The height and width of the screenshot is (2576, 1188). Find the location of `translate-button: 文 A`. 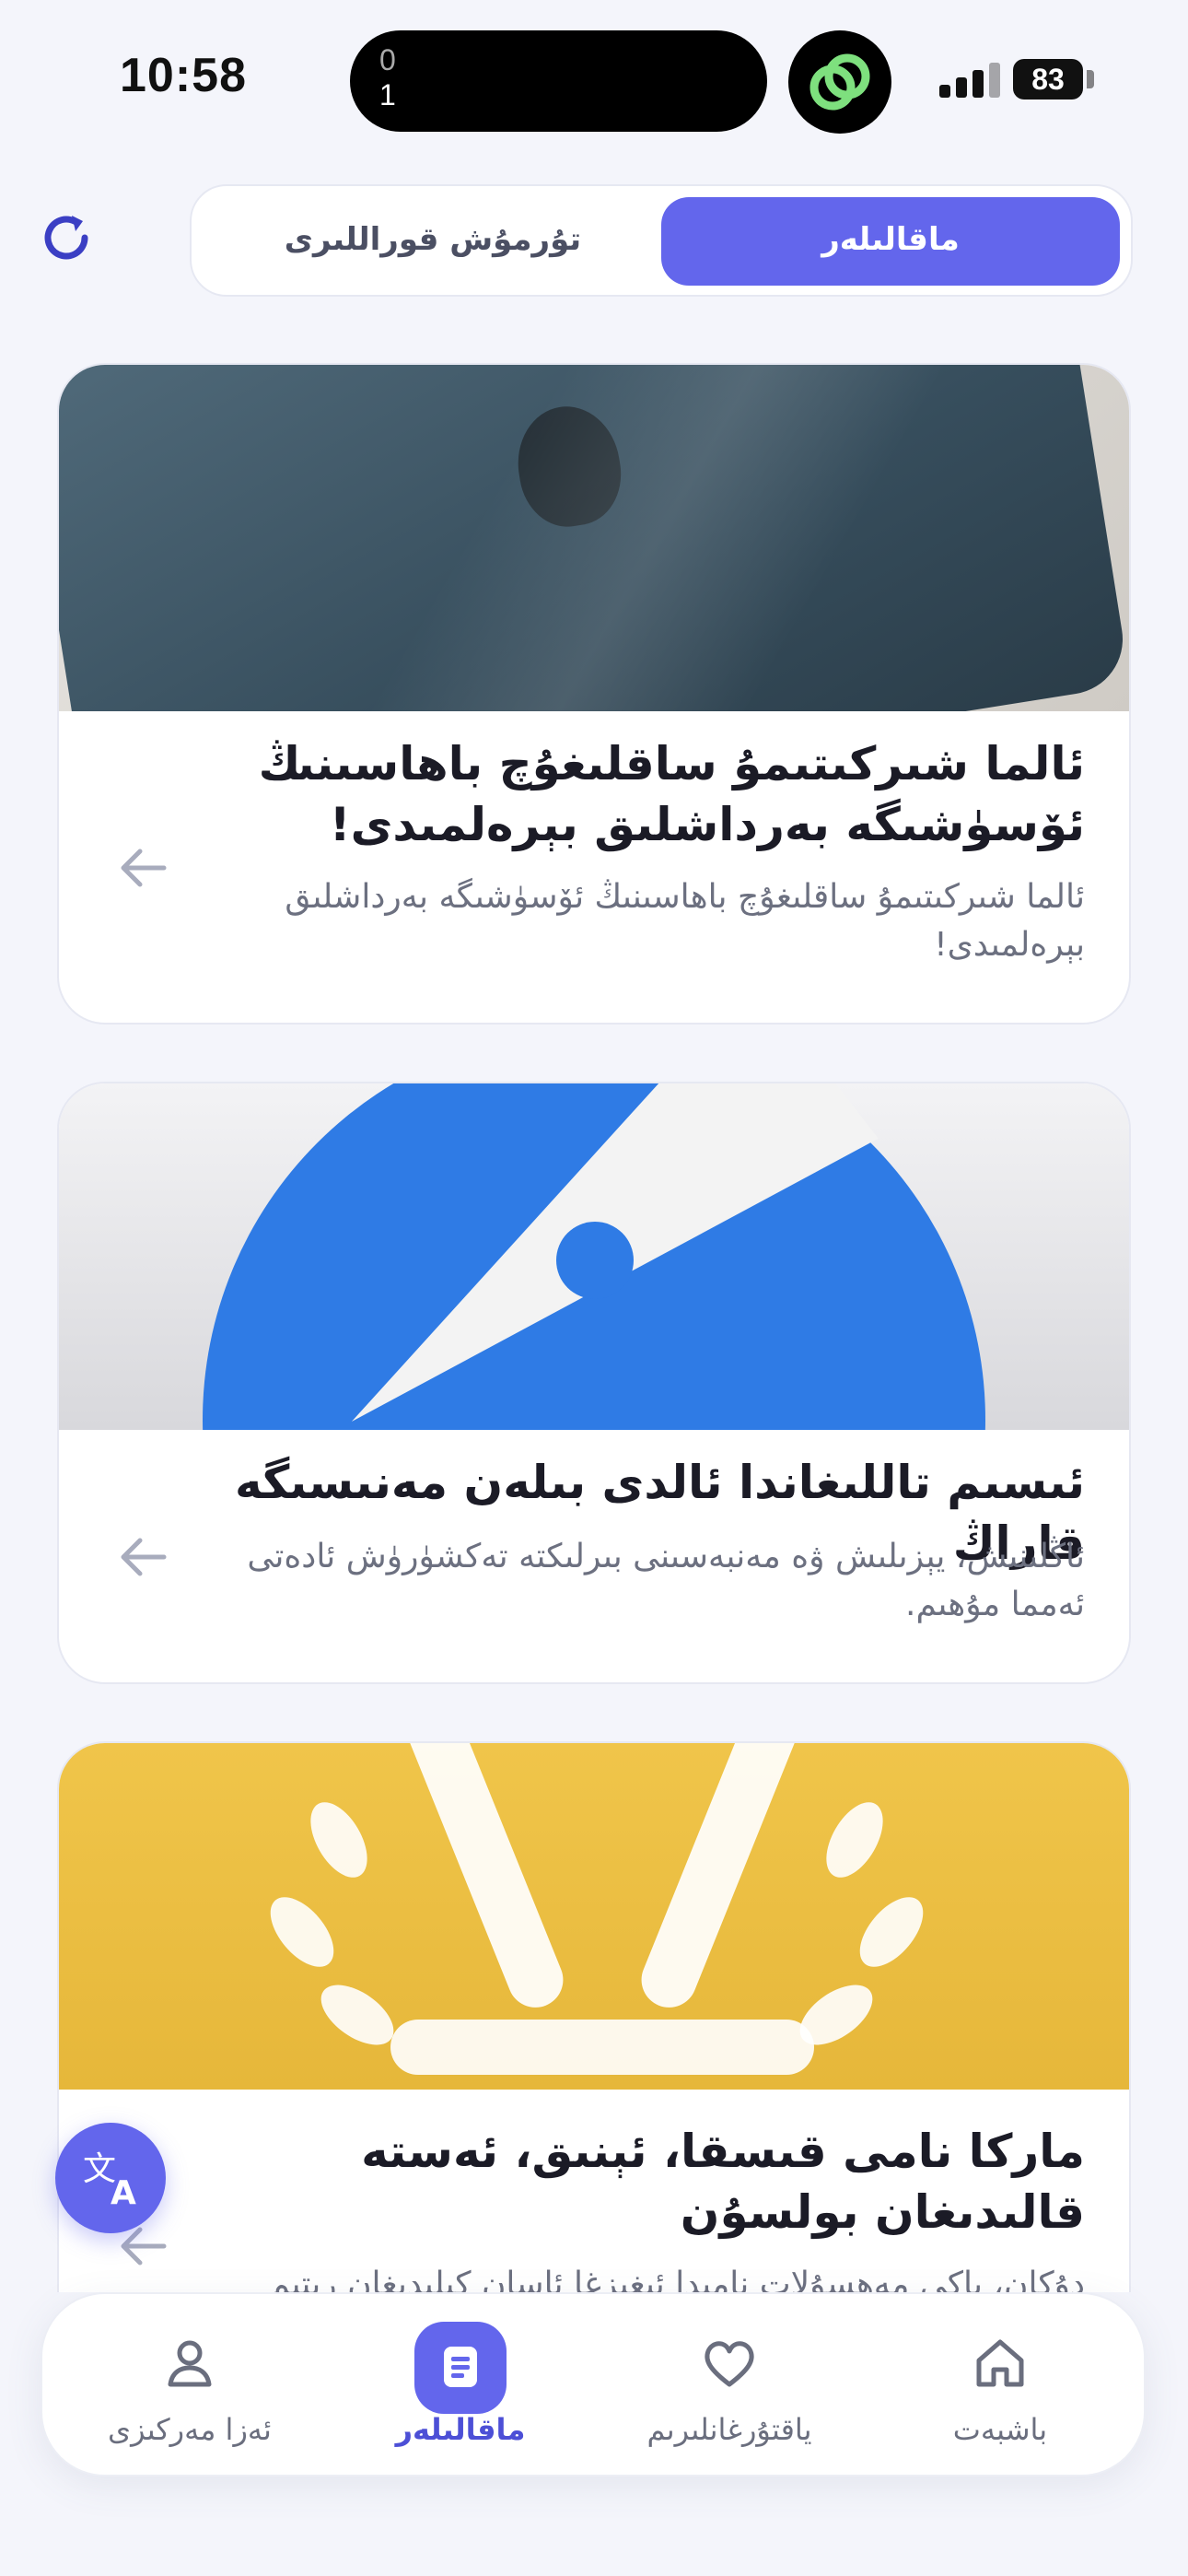

translate-button: 文 A is located at coordinates (111, 2178).